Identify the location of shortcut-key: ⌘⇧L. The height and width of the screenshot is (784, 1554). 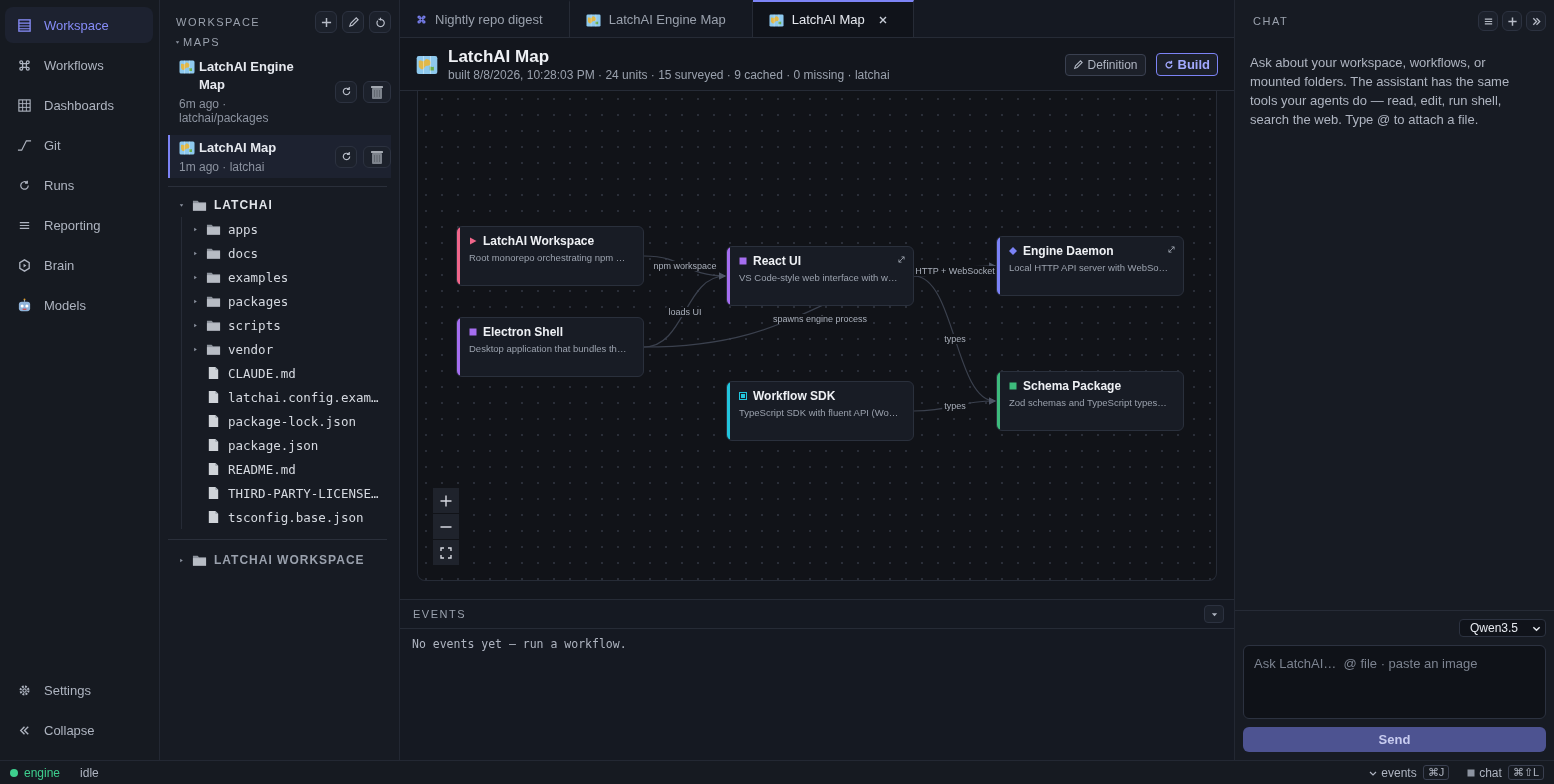
(1525, 772).